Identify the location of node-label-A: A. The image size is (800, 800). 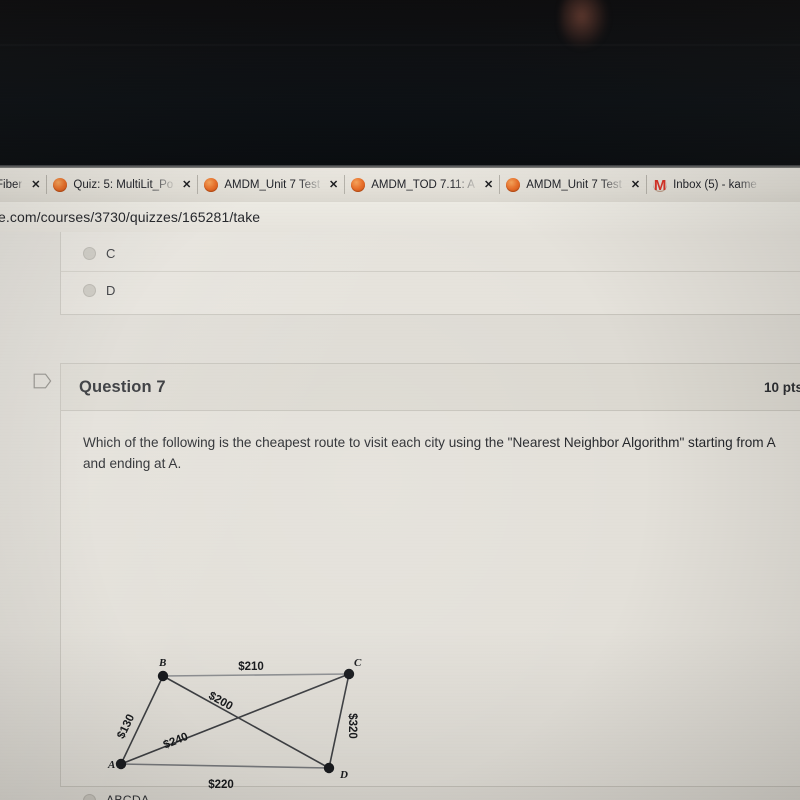
(111, 765).